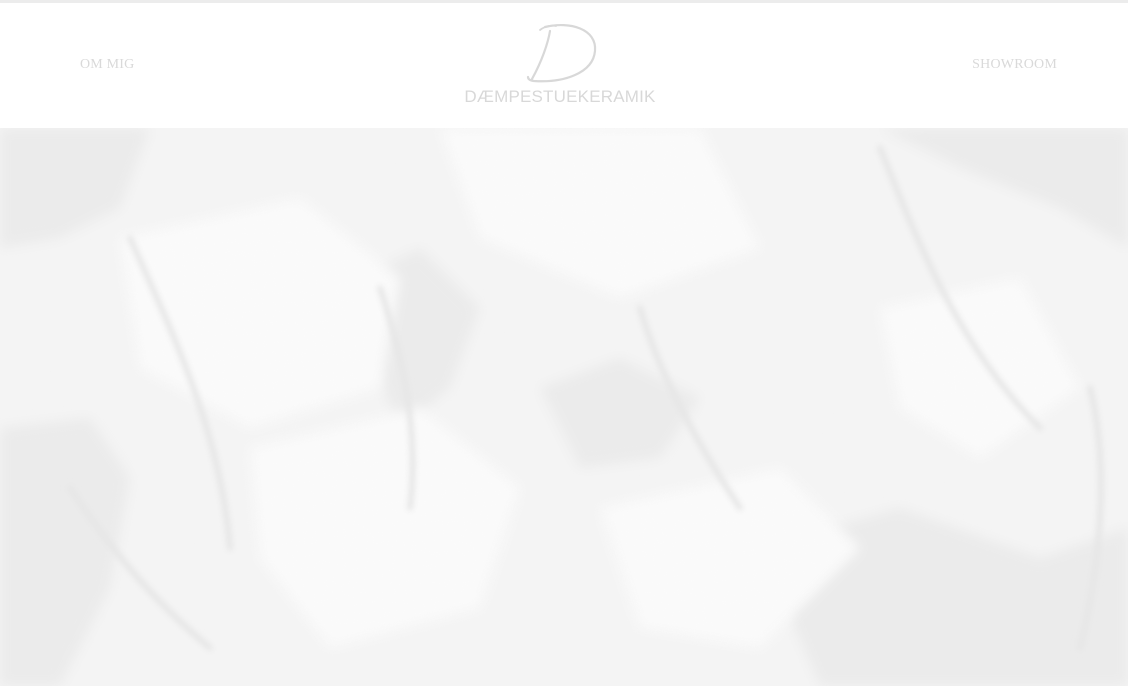  What do you see at coordinates (1014, 65) in the screenshot?
I see `nav-link-showroom: SHOWROOM` at bounding box center [1014, 65].